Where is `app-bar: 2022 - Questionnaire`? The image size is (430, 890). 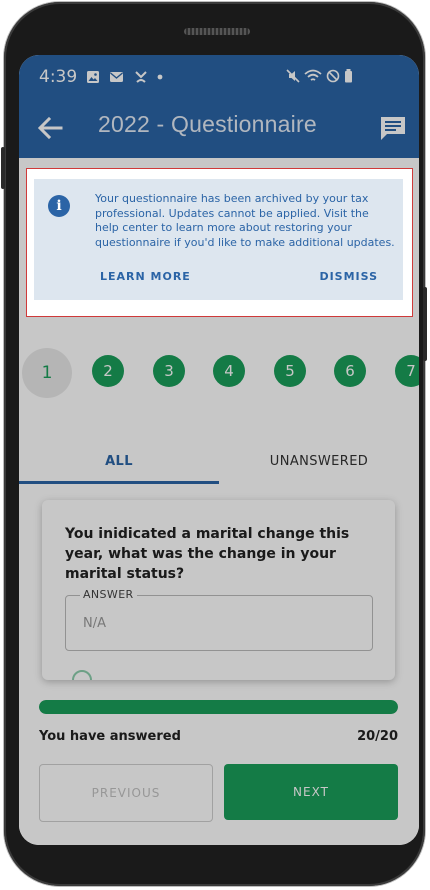
app-bar: 2022 - Questionnaire is located at coordinates (219, 127).